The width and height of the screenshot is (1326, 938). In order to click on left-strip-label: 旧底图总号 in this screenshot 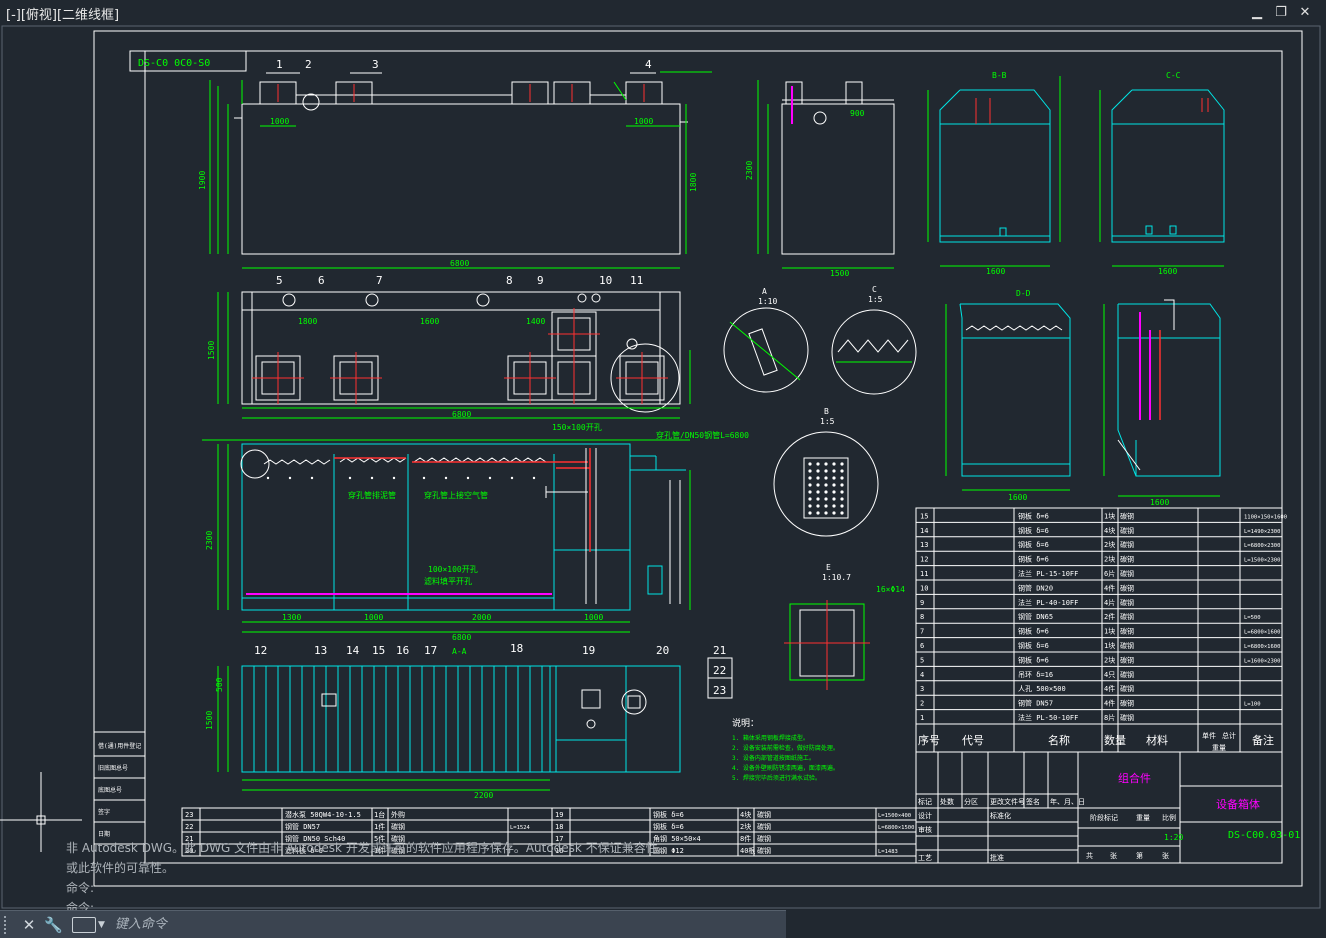, I will do `click(113, 768)`.